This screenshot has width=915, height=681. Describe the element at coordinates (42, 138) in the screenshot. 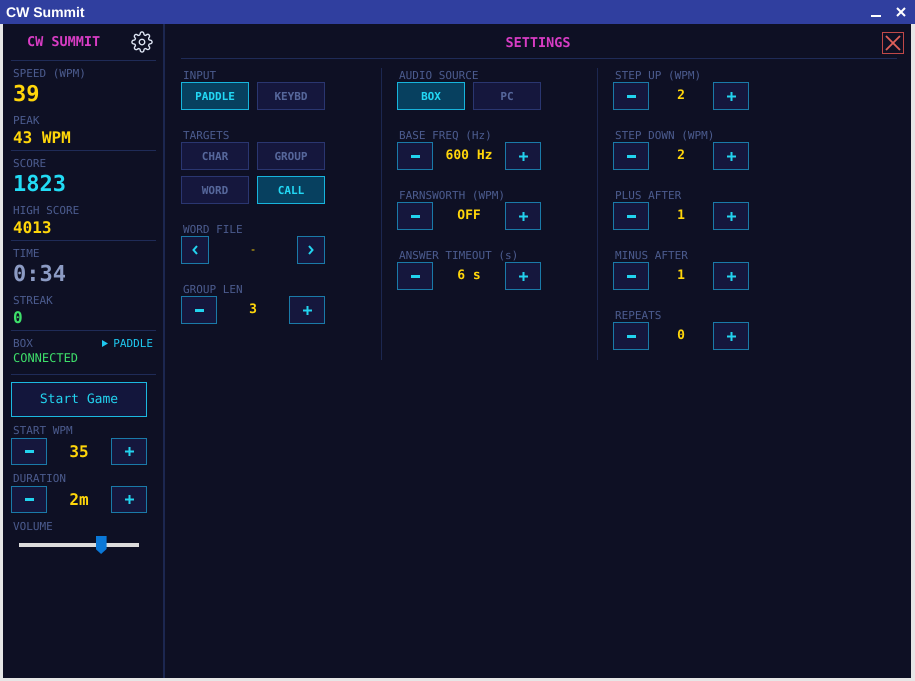

I see `stat-value: 43 WPM` at that location.